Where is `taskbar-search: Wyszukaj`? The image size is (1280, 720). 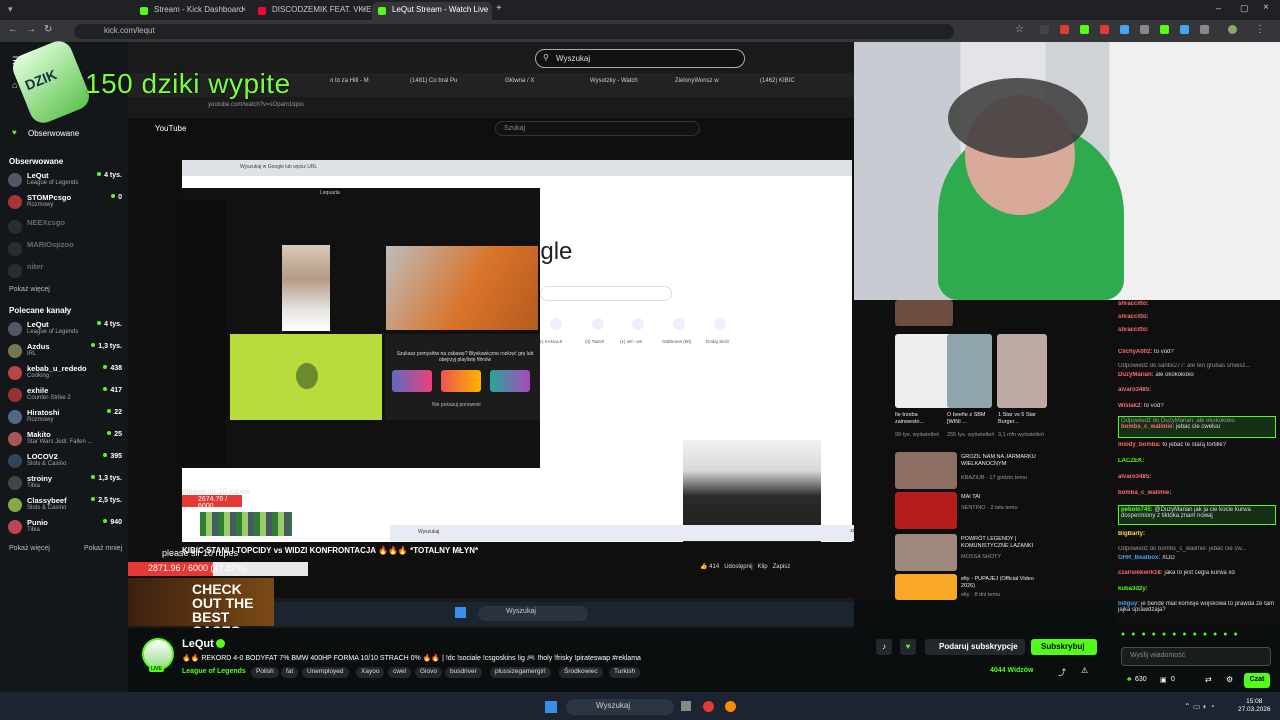 taskbar-search: Wyszukaj is located at coordinates (620, 707).